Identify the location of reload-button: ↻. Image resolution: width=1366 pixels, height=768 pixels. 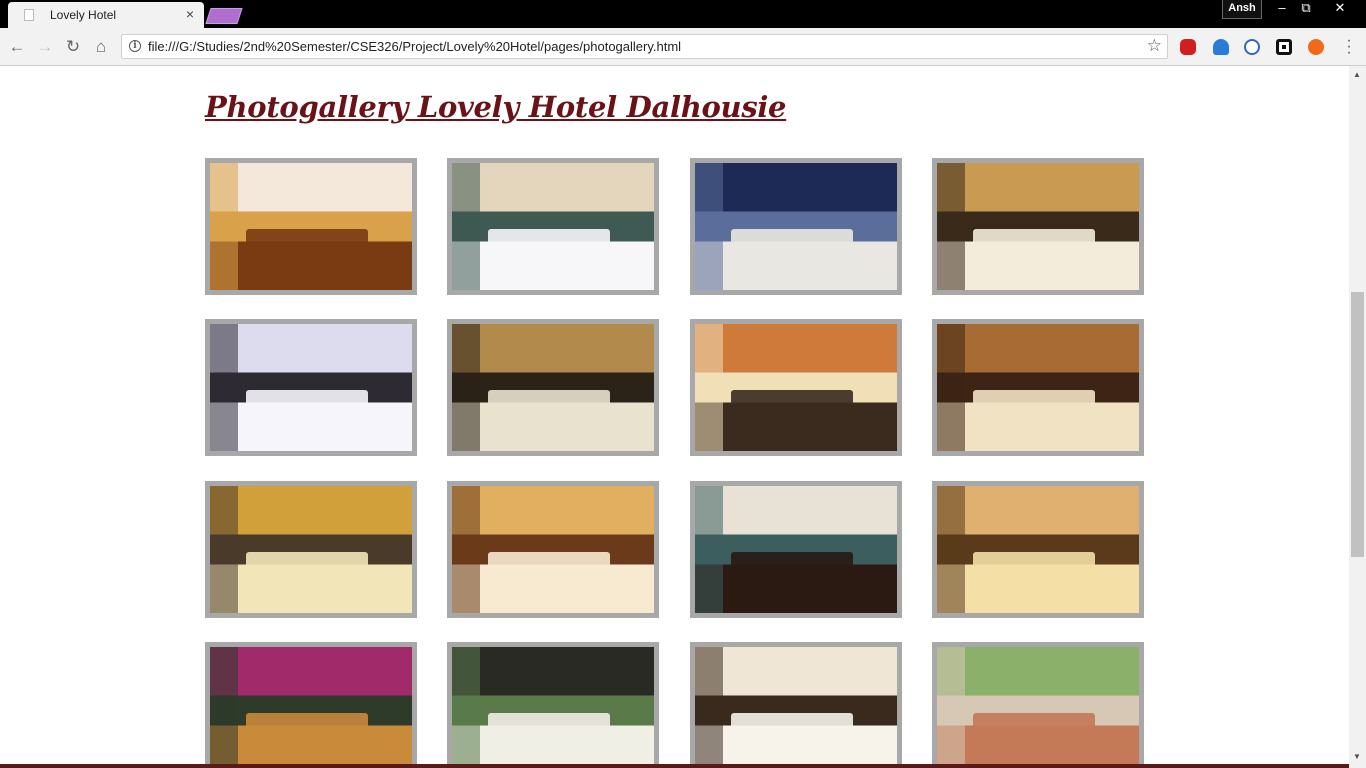
(73, 47).